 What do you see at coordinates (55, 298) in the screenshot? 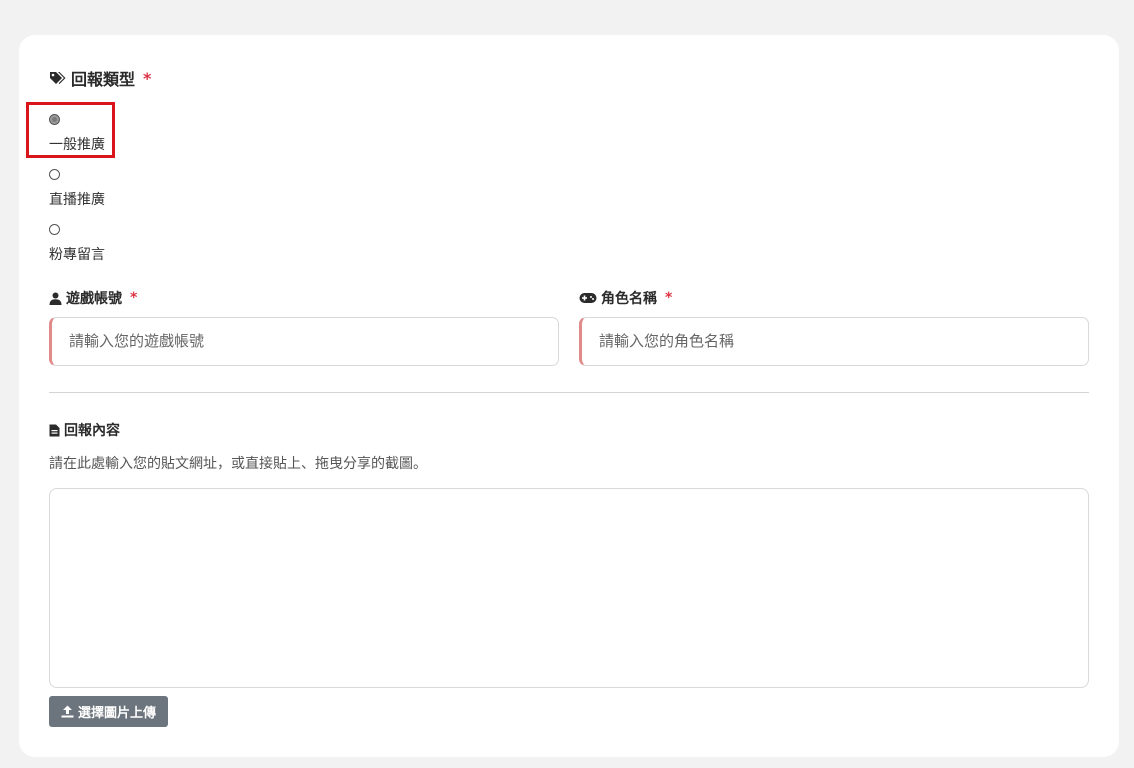
I see `user-icon` at bounding box center [55, 298].